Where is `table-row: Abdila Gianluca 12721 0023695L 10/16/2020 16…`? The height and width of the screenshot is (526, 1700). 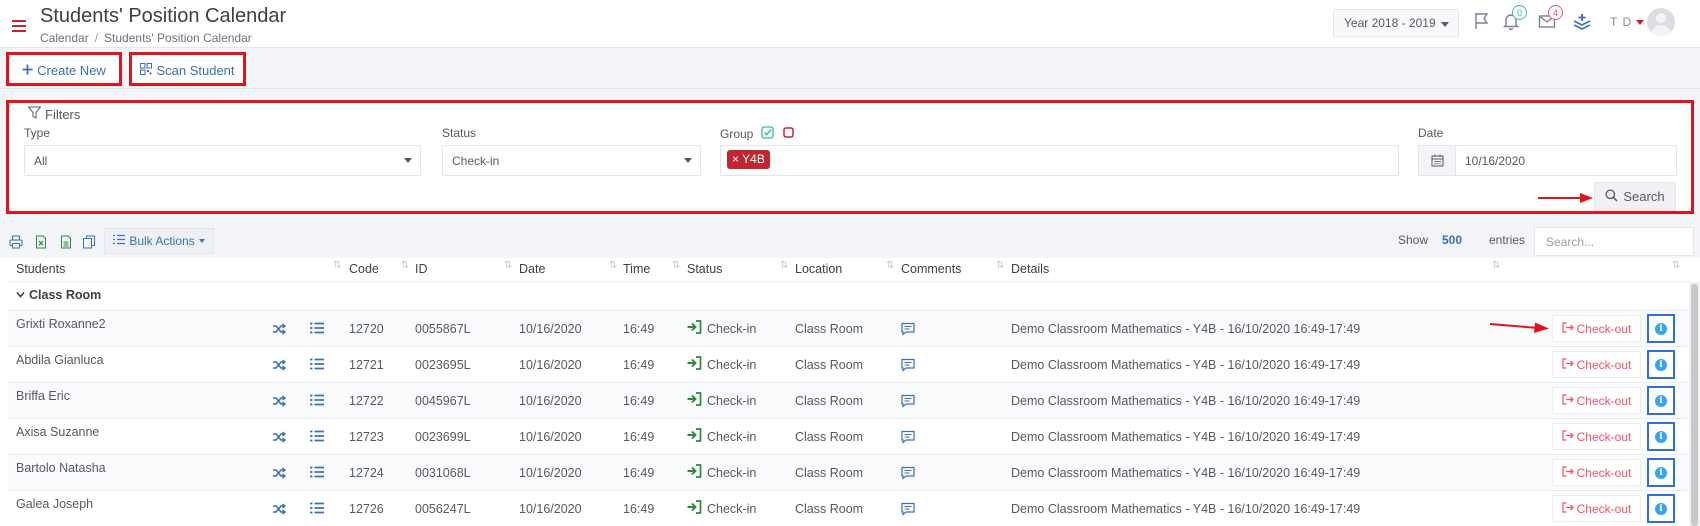
table-row: Abdila Gianluca 12721 0023695L 10/16/2020 16… is located at coordinates (849, 364).